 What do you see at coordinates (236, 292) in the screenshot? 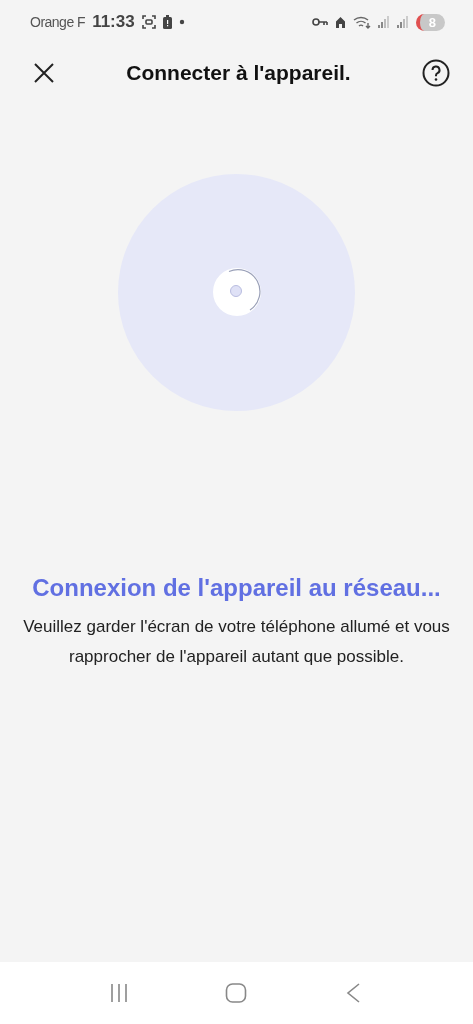
I see `loading-spinner-icon` at bounding box center [236, 292].